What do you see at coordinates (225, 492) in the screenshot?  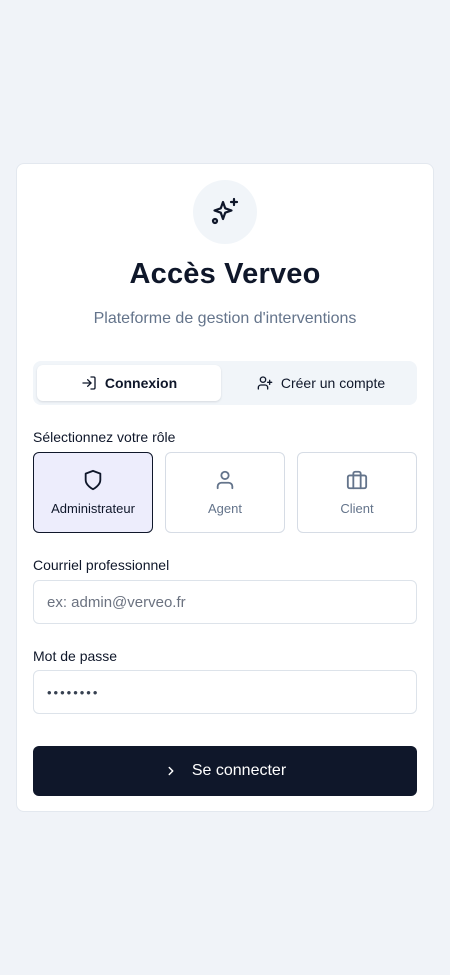 I see `role-agent: Agent` at bounding box center [225, 492].